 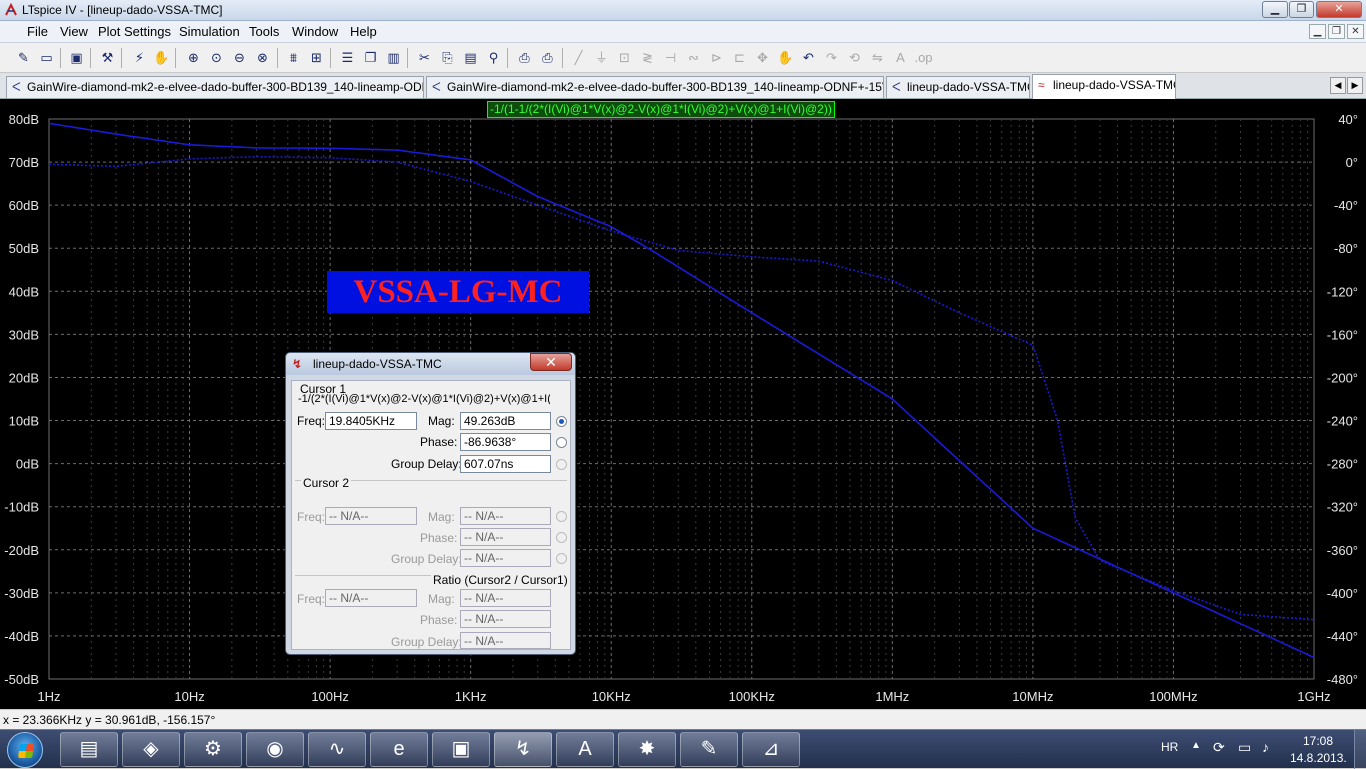 What do you see at coordinates (213, 749) in the screenshot?
I see `taskbar-tool-icon: ⚙` at bounding box center [213, 749].